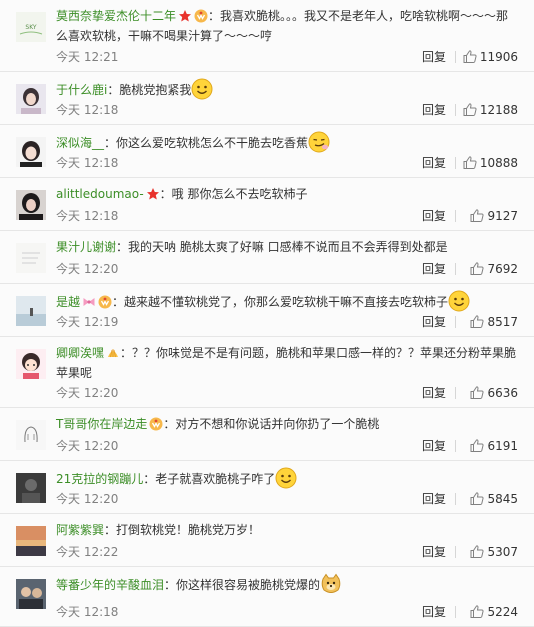  I want to click on comment-meta: 今天 12:20 回复 6636, so click(287, 393).